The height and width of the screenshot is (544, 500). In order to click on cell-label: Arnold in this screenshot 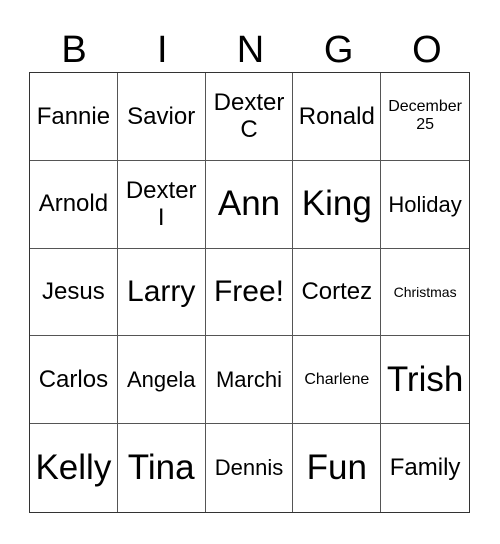, I will do `click(73, 204)`.